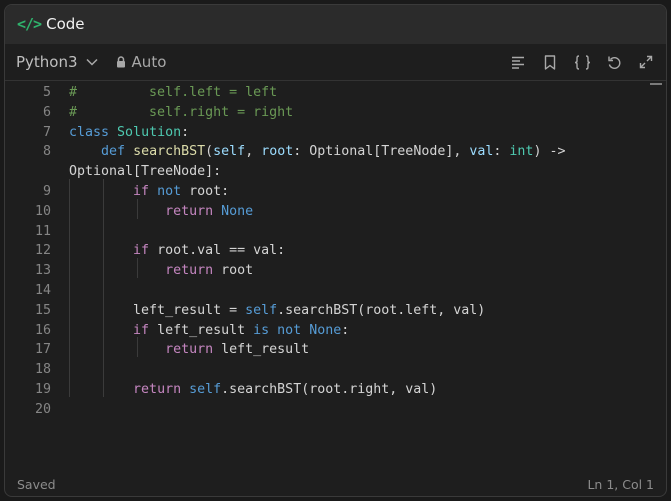 Image resolution: width=671 pixels, height=501 pixels. Describe the element at coordinates (92, 62) in the screenshot. I see `chevron-down-icon` at that location.